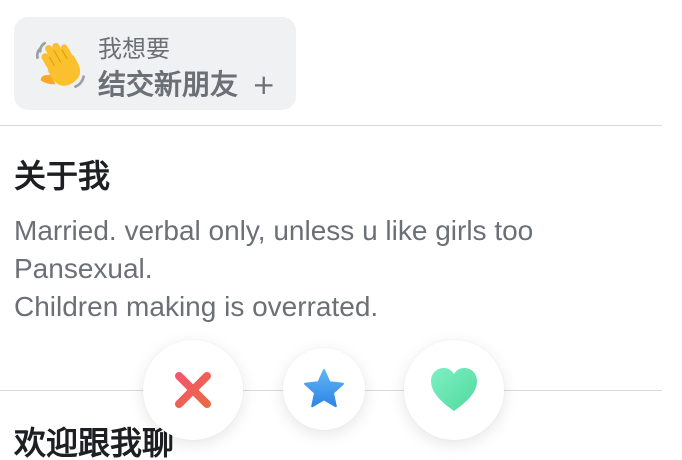 This screenshot has width=682, height=460. What do you see at coordinates (134, 49) in the screenshot?
I see `intent-label: 我想要` at bounding box center [134, 49].